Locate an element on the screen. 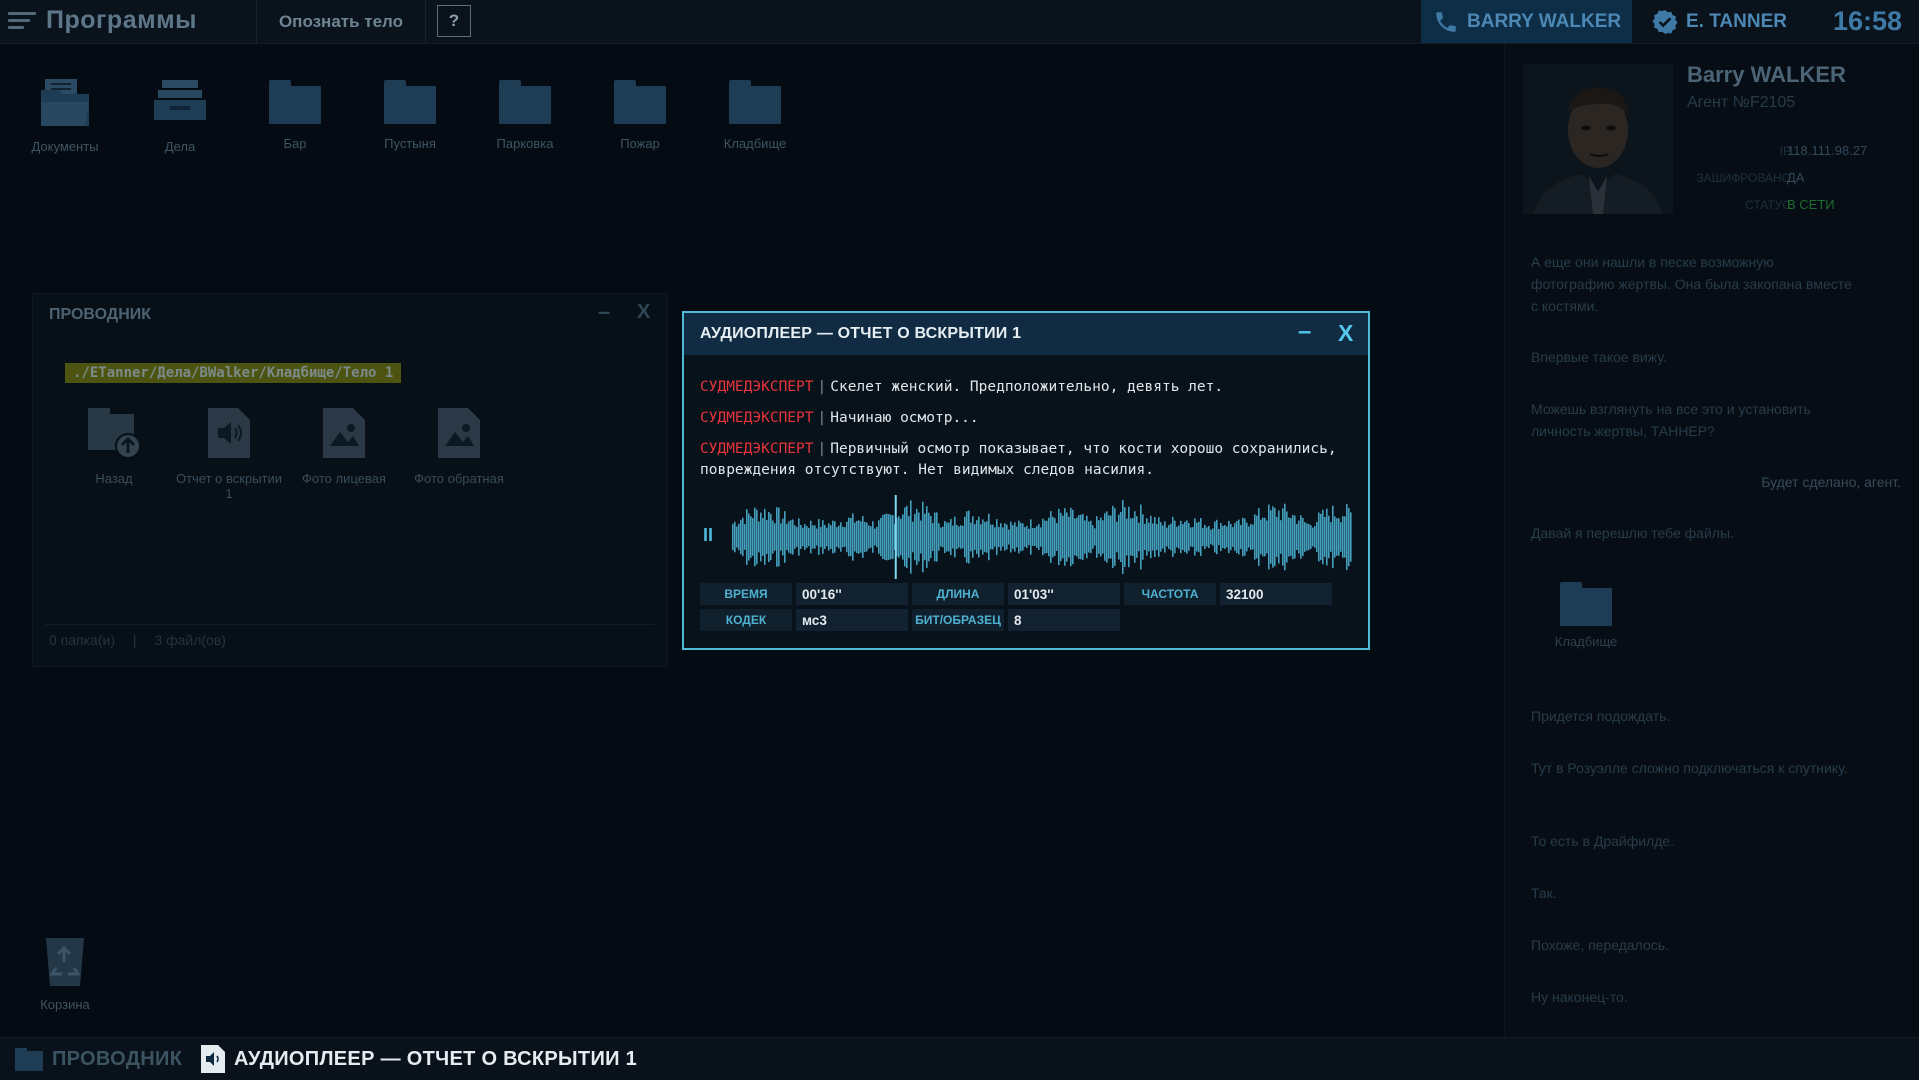 The height and width of the screenshot is (1080, 1919). file-label: Отчет о вскрытии 1 is located at coordinates (229, 486).